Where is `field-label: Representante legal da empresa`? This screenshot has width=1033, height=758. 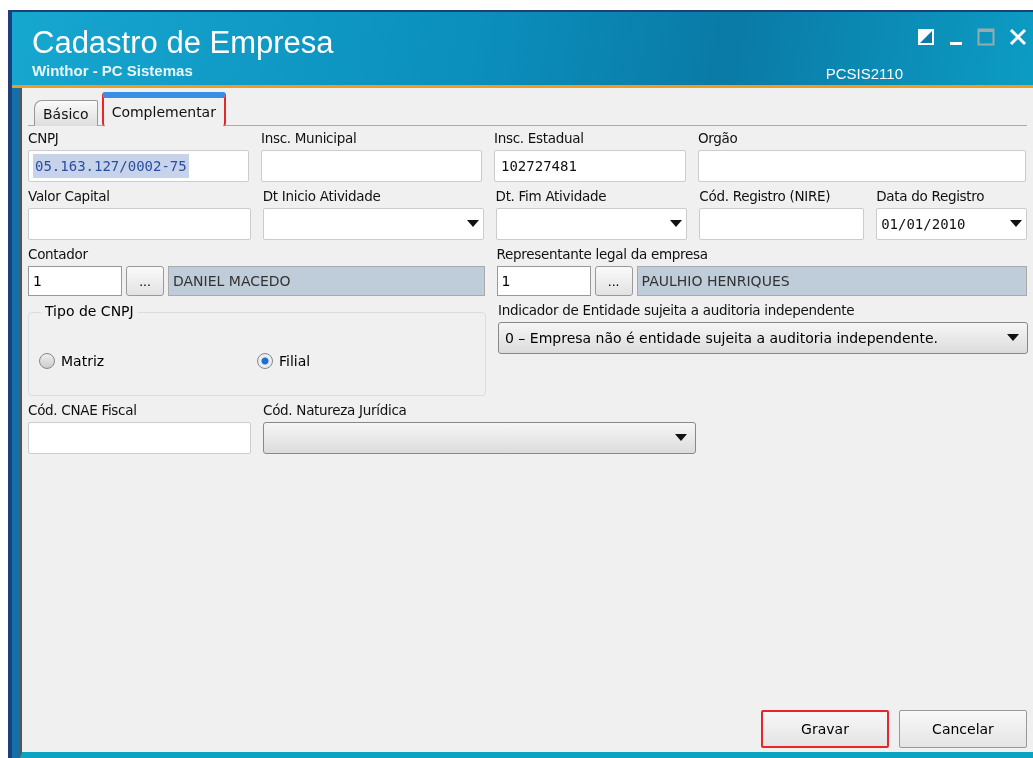
field-label: Representante legal da empresa is located at coordinates (602, 255).